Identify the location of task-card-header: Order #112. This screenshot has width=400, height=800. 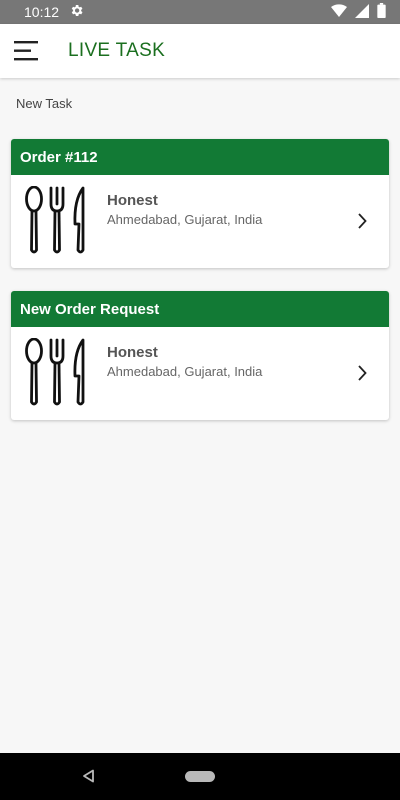
(200, 157).